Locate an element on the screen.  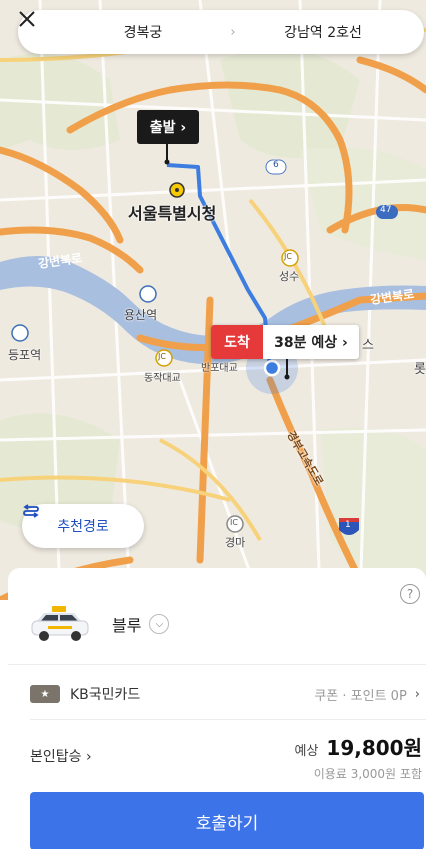
route-shield-1: 1 is located at coordinates (348, 525).